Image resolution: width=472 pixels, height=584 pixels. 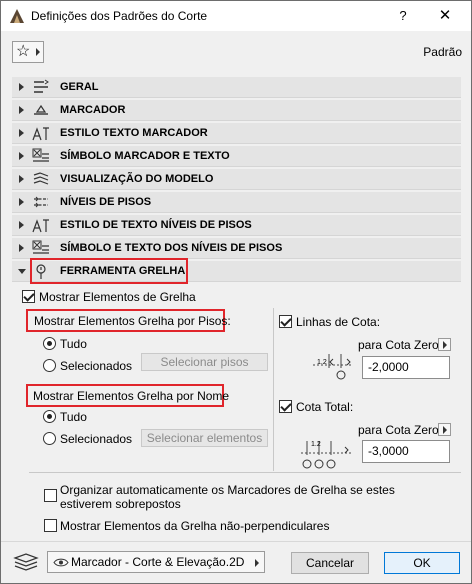 What do you see at coordinates (134, 133) in the screenshot?
I see `panel-label: ESTILO TEXTO MARCADOR` at bounding box center [134, 133].